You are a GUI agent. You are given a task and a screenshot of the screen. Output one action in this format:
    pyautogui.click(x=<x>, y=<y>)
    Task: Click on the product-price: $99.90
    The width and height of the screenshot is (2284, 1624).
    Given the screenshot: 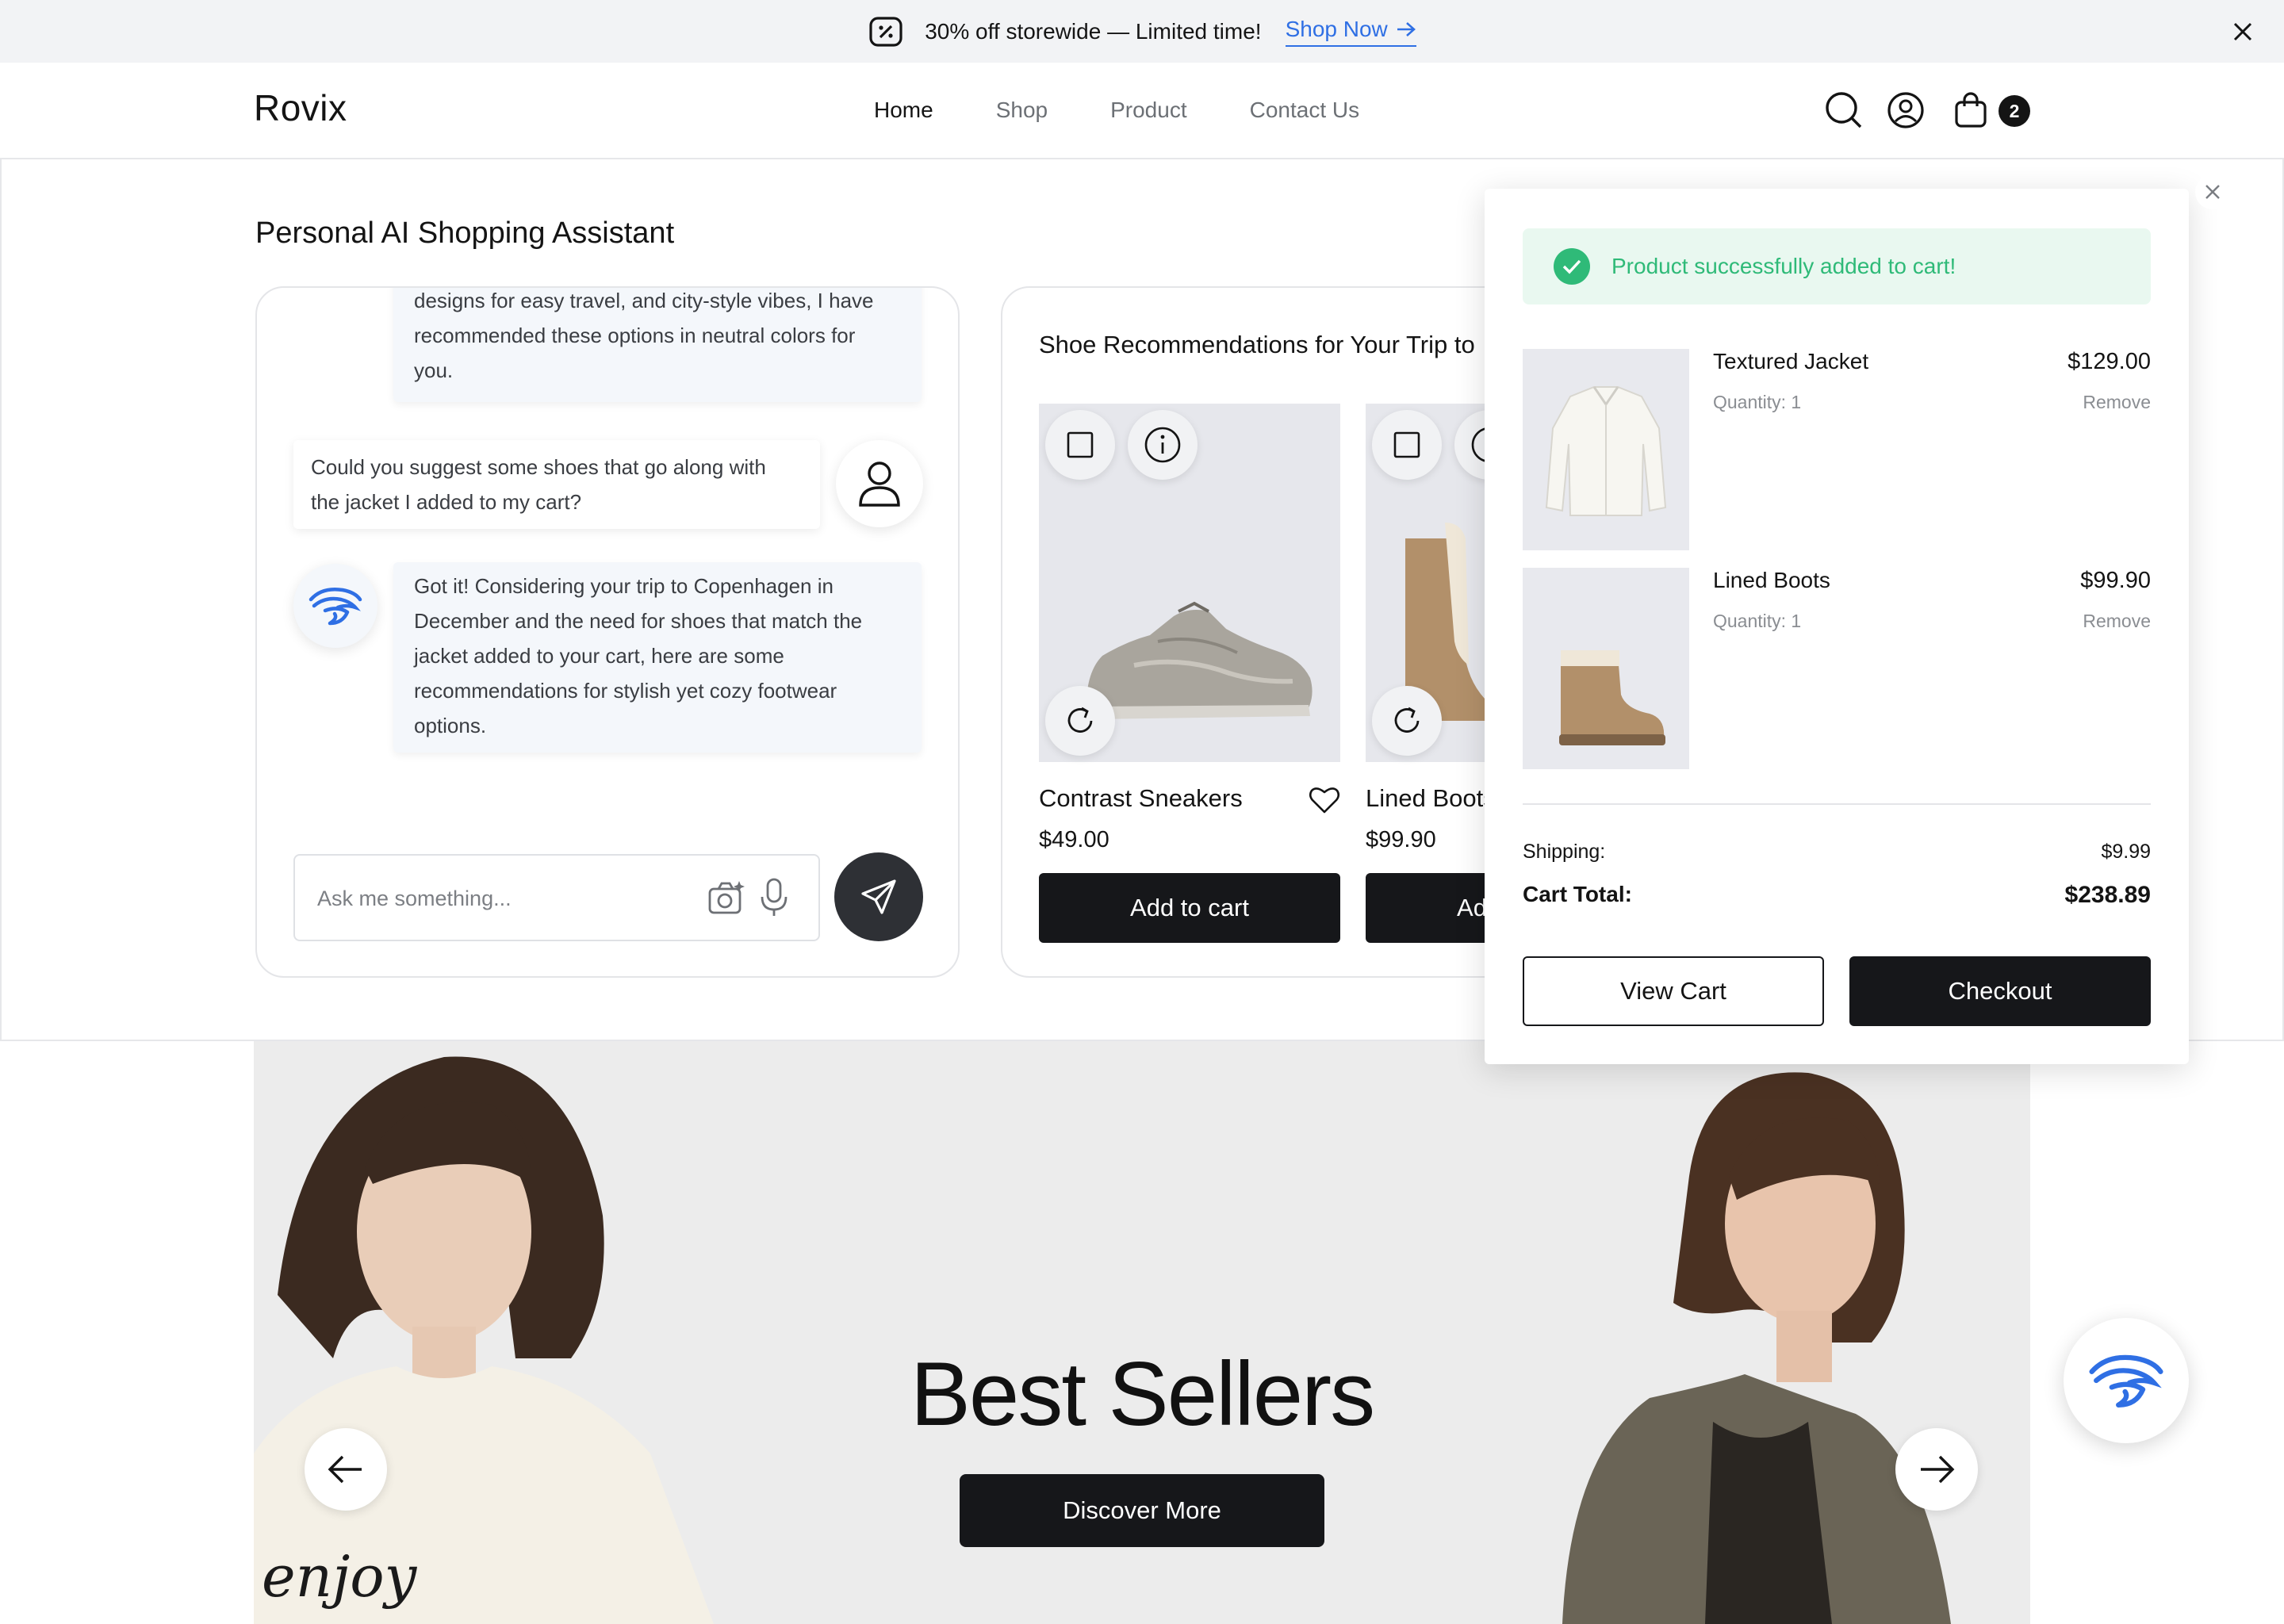 What is the action you would take?
    pyautogui.click(x=1401, y=839)
    